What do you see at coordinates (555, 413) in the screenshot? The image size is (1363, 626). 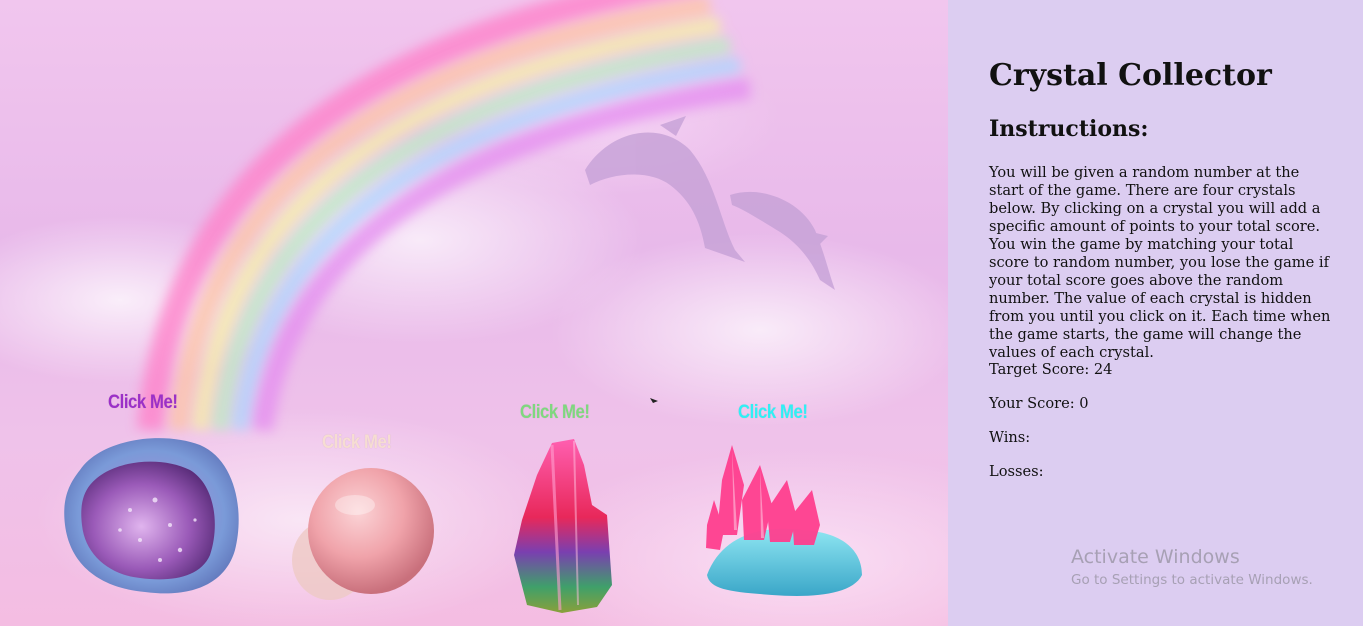 I see `crystal-3-label: Click Me!` at bounding box center [555, 413].